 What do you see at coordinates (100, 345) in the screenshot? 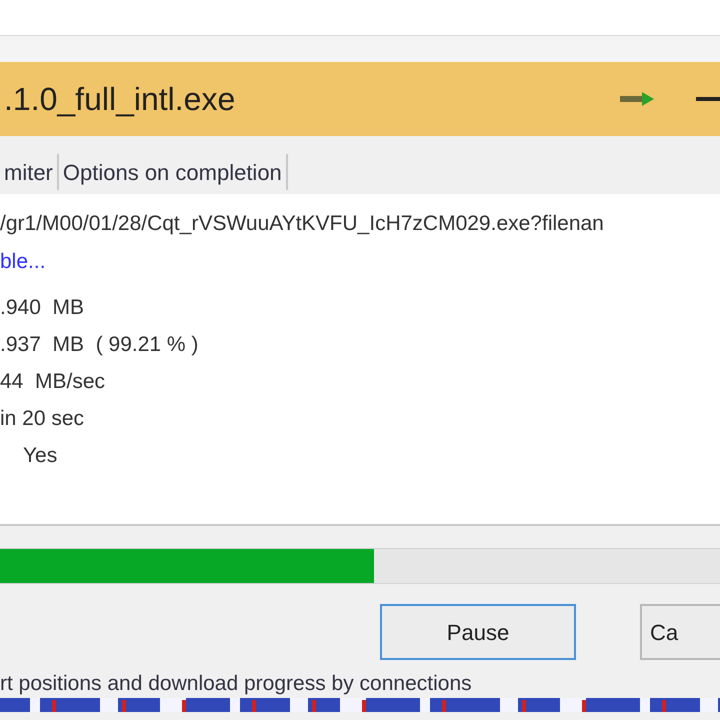
I see `info-text: .937 MB ( 99.21 % )` at bounding box center [100, 345].